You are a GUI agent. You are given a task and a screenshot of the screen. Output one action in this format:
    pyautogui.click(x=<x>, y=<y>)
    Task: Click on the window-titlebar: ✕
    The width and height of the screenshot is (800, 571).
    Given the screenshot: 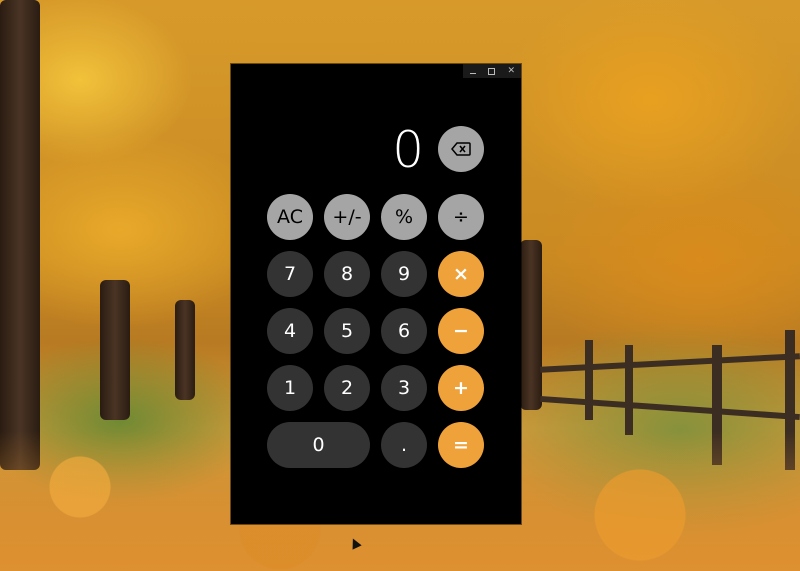 What is the action you would take?
    pyautogui.click(x=492, y=71)
    